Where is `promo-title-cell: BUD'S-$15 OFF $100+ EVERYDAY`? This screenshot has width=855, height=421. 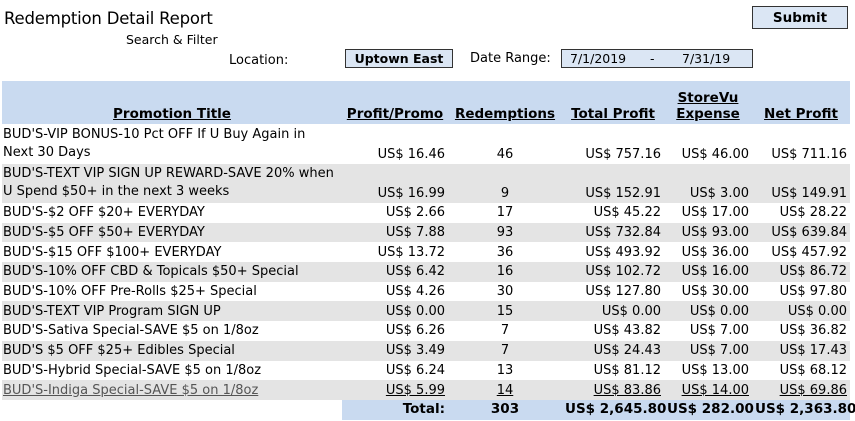
promo-title-cell: BUD'S-$15 OFF $100+ EVERYDAY is located at coordinates (112, 252).